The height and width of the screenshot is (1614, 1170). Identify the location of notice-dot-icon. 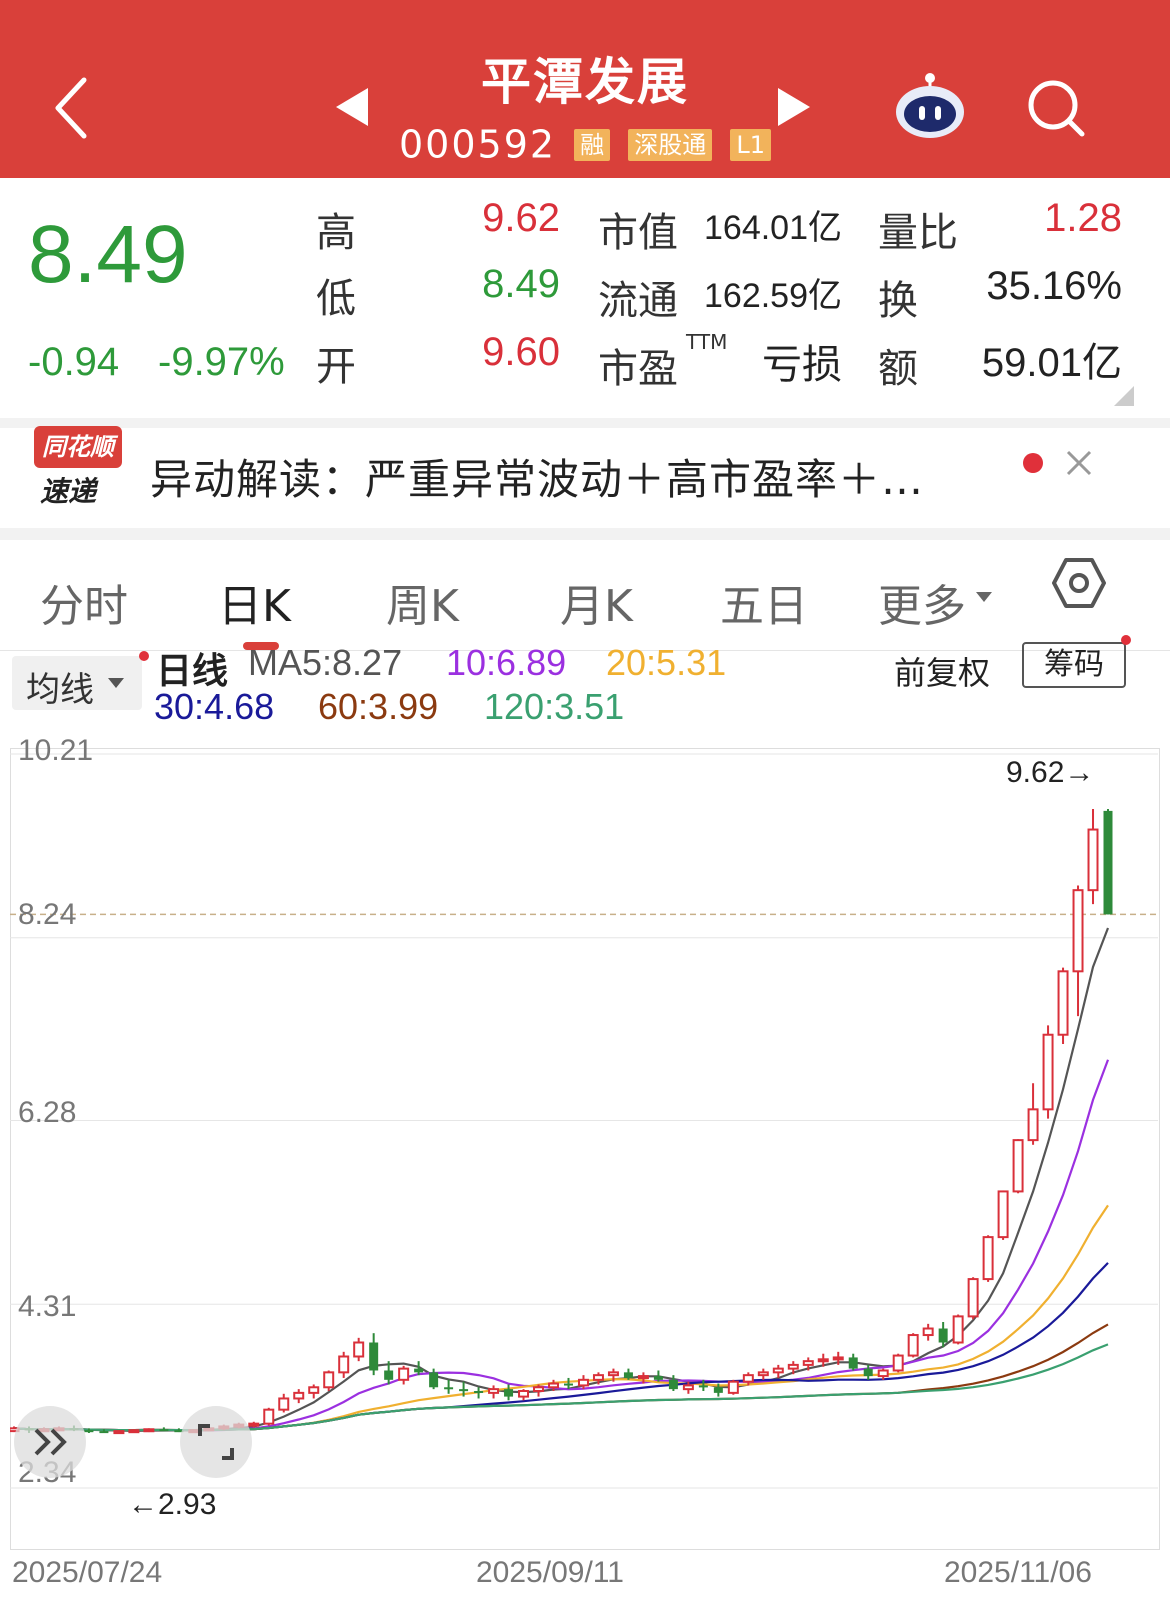
(144, 656).